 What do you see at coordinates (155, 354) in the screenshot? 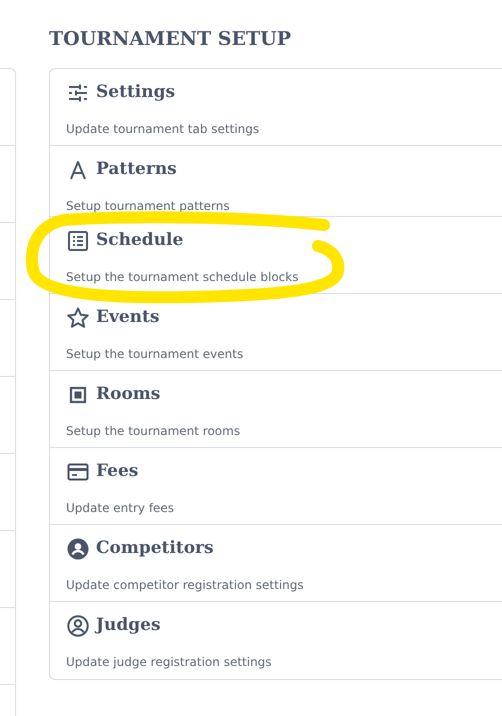
I see `section-description: Setup the tournament events` at bounding box center [155, 354].